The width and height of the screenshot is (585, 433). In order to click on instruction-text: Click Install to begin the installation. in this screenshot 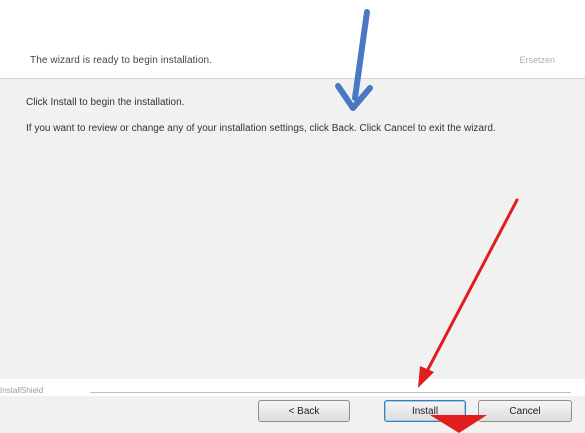, I will do `click(105, 102)`.